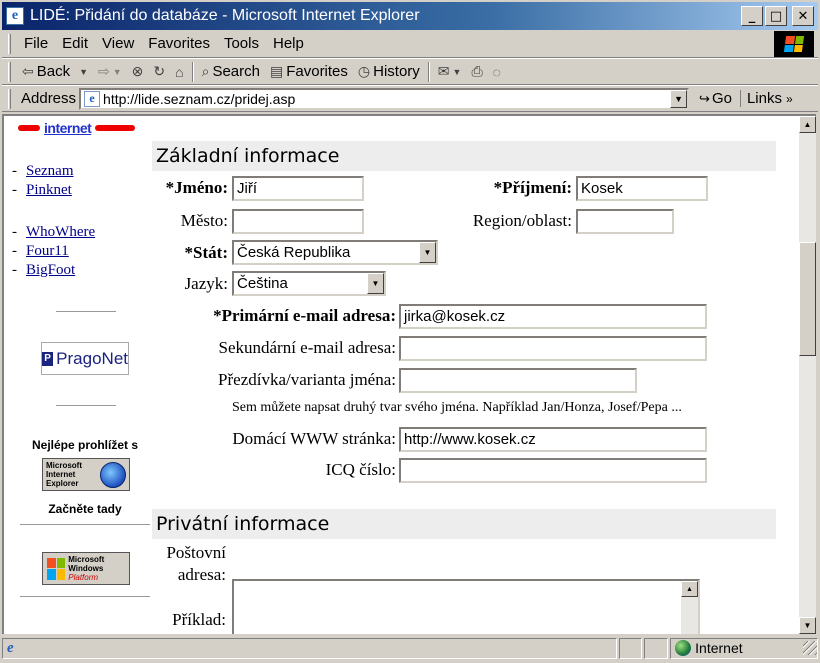 The width and height of the screenshot is (820, 663). I want to click on postal-address-textarea: ▲, so click(466, 606).